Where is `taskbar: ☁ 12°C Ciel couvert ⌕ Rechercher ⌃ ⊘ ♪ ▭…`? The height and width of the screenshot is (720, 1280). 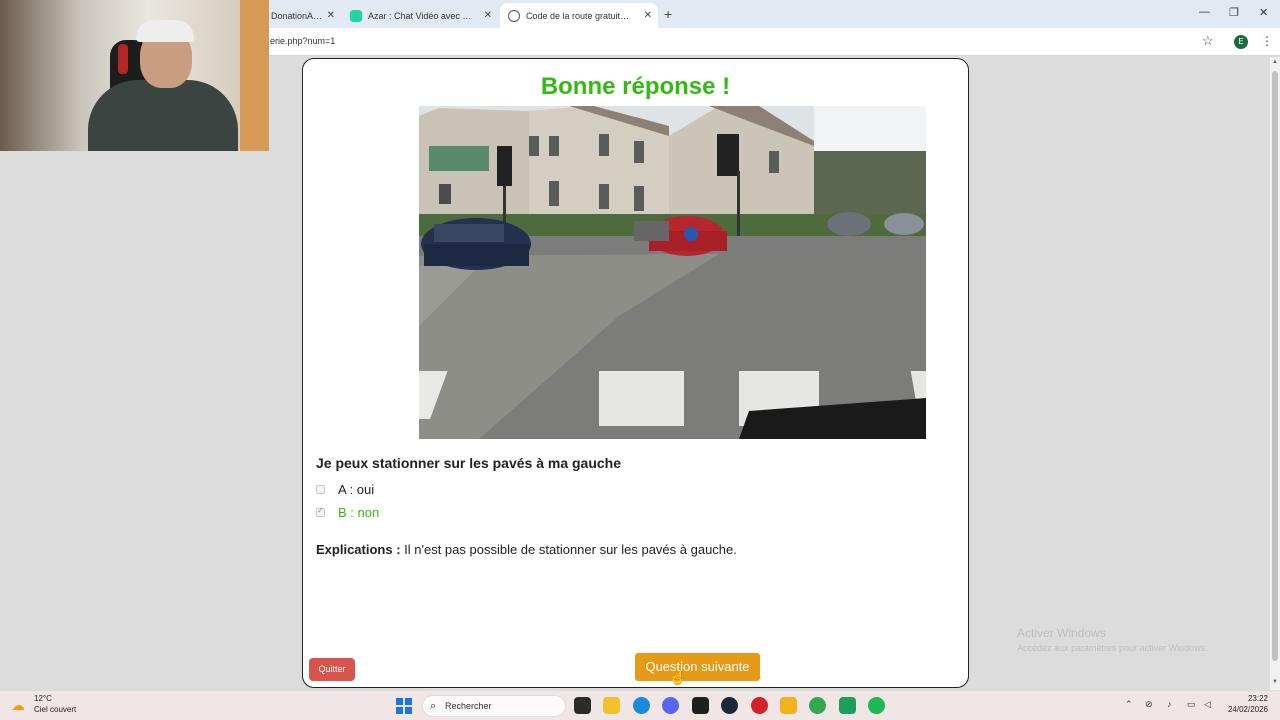 taskbar: ☁ 12°C Ciel couvert ⌕ Rechercher ⌃ ⊘ ♪ ▭… is located at coordinates (640, 705).